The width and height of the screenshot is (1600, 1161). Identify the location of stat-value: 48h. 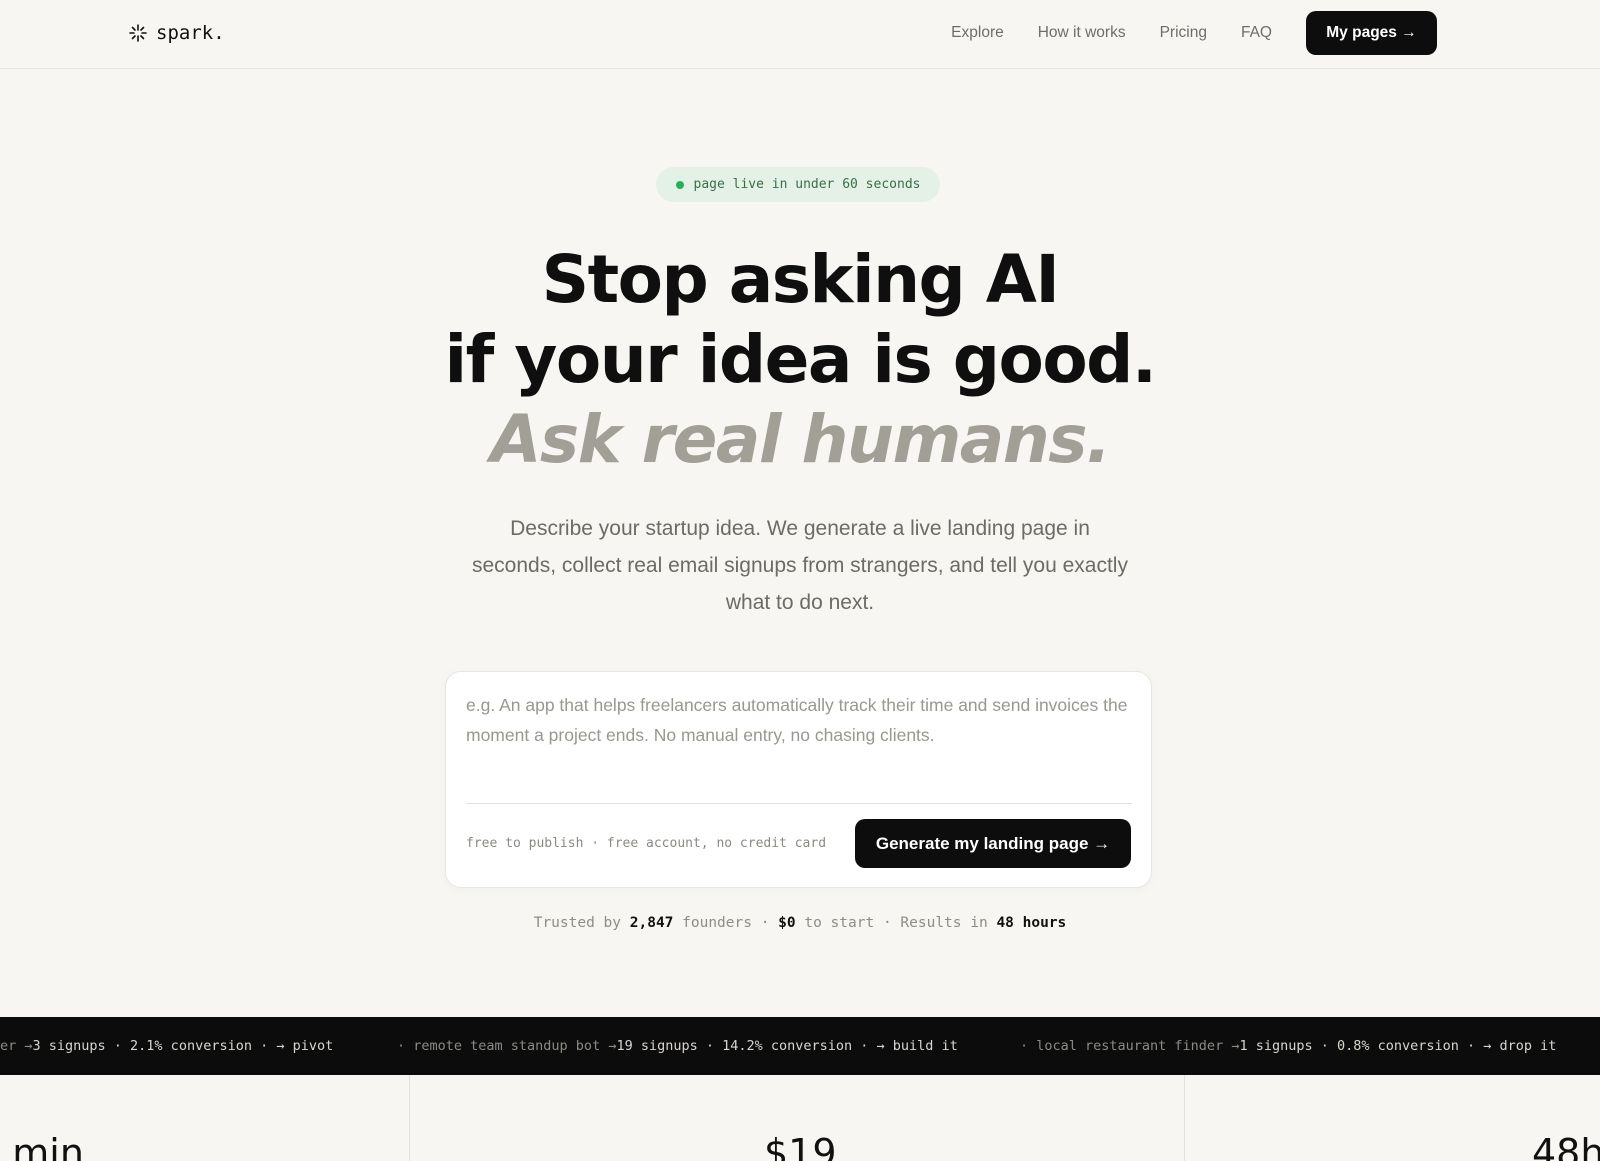
(1566, 1146).